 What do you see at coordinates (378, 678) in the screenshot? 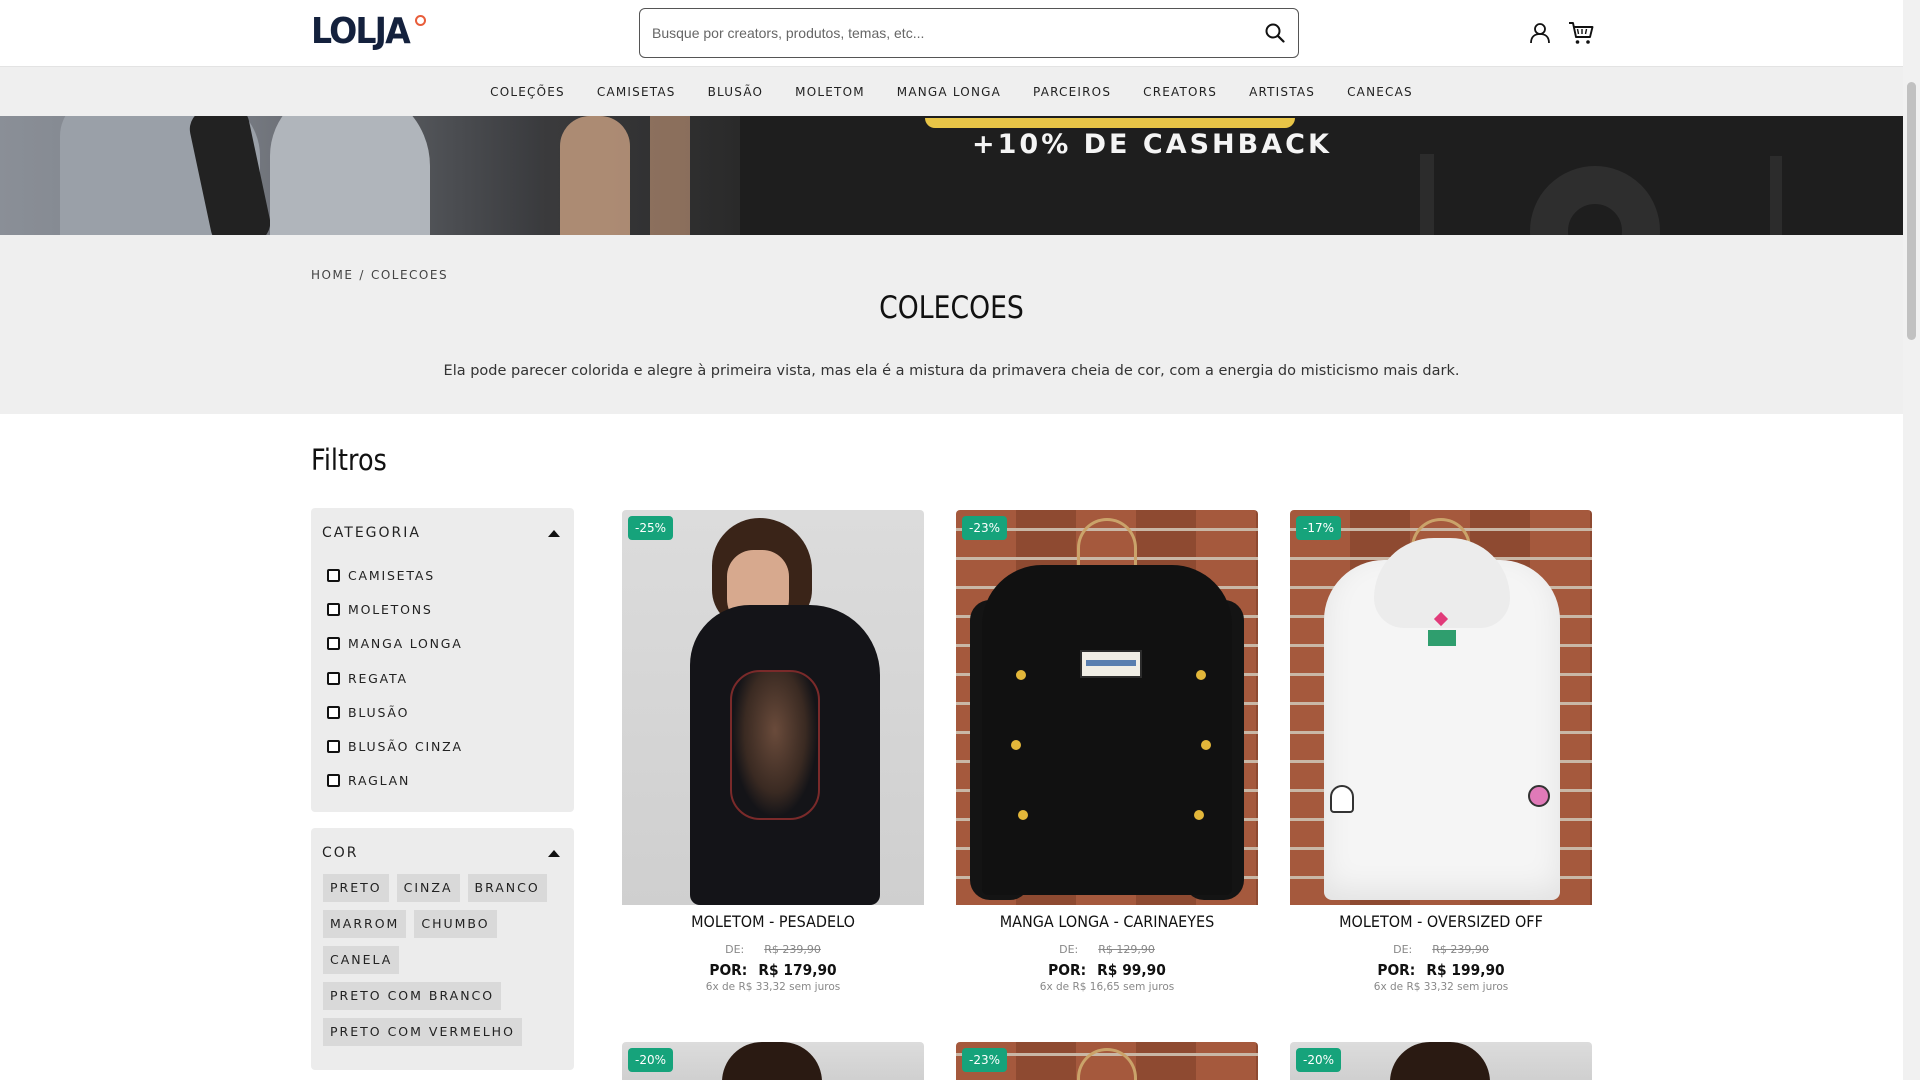
I see `category-option-label: REGATA` at bounding box center [378, 678].